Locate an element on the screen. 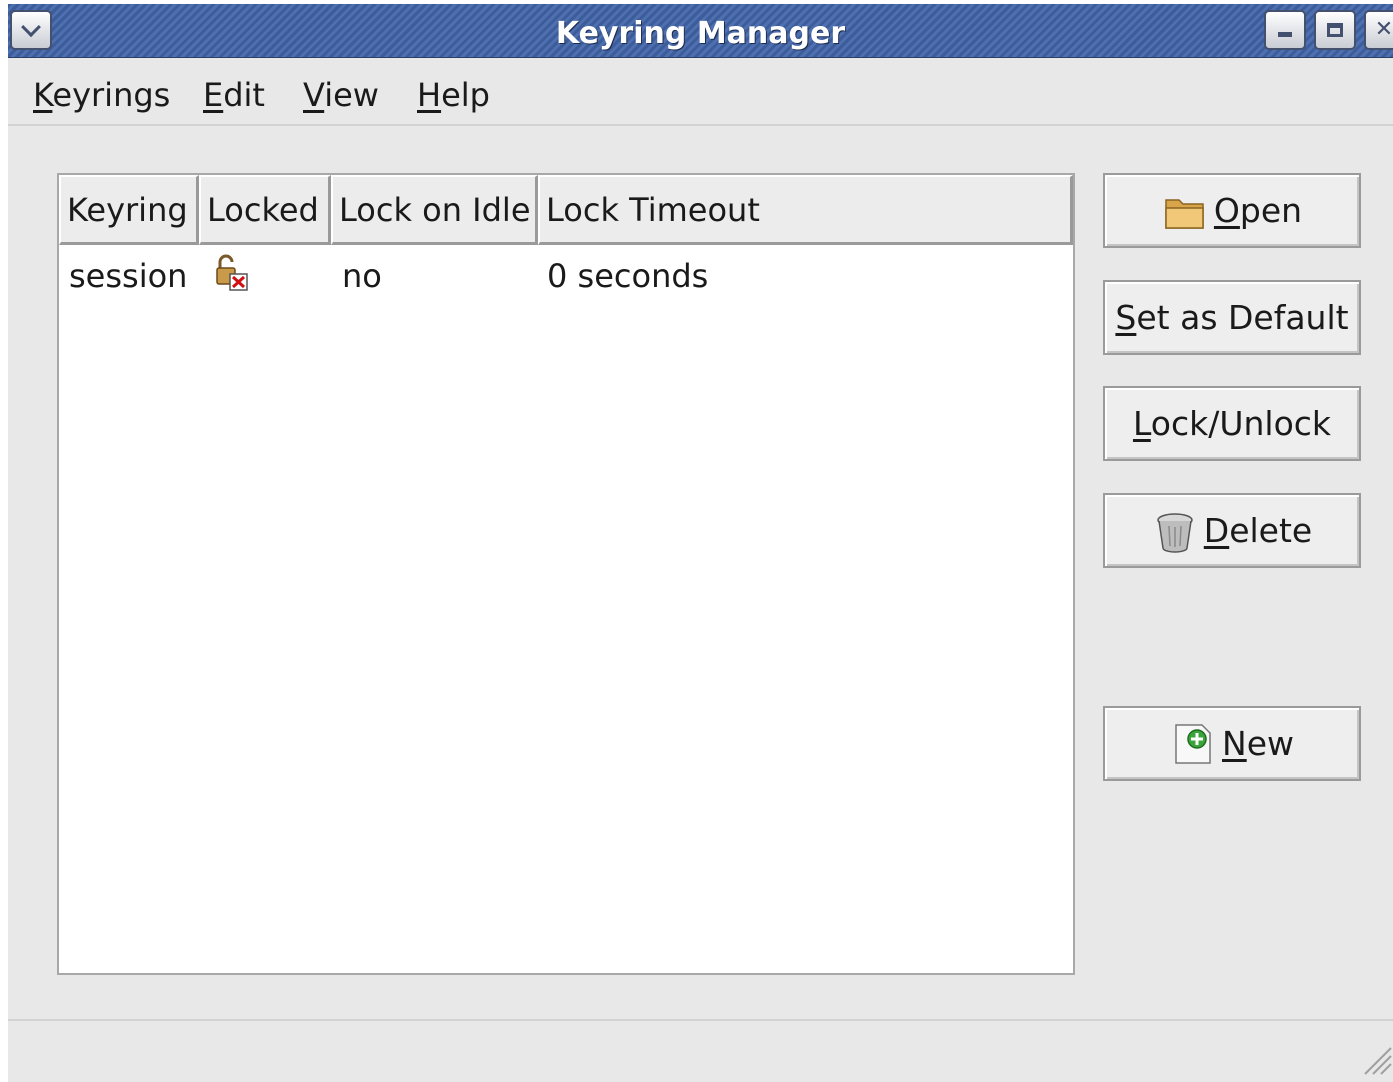  menu-keyrings: Keyrings is located at coordinates (101, 95).